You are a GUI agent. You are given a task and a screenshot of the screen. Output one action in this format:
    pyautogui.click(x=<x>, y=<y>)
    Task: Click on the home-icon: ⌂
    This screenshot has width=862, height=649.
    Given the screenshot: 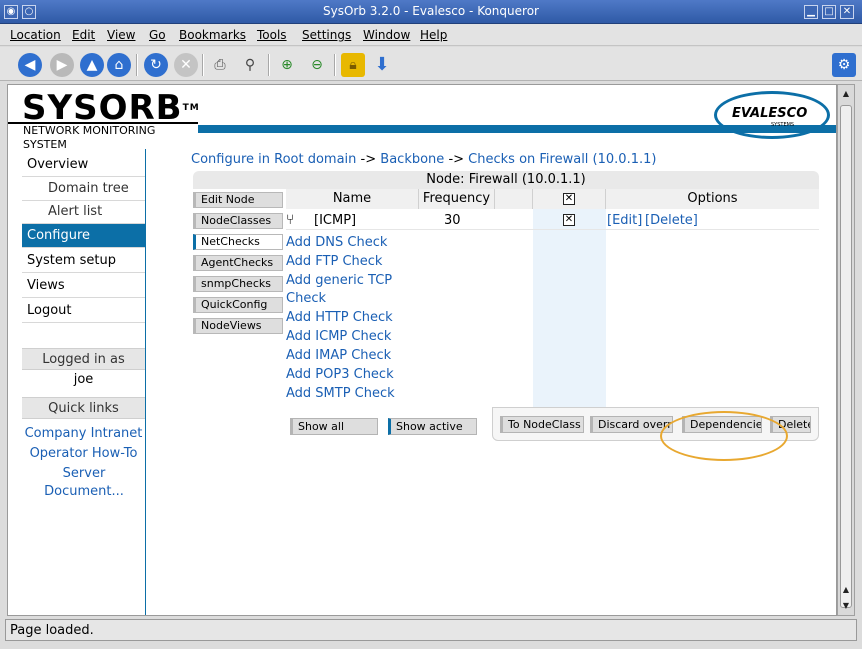 What is the action you would take?
    pyautogui.click(x=119, y=65)
    